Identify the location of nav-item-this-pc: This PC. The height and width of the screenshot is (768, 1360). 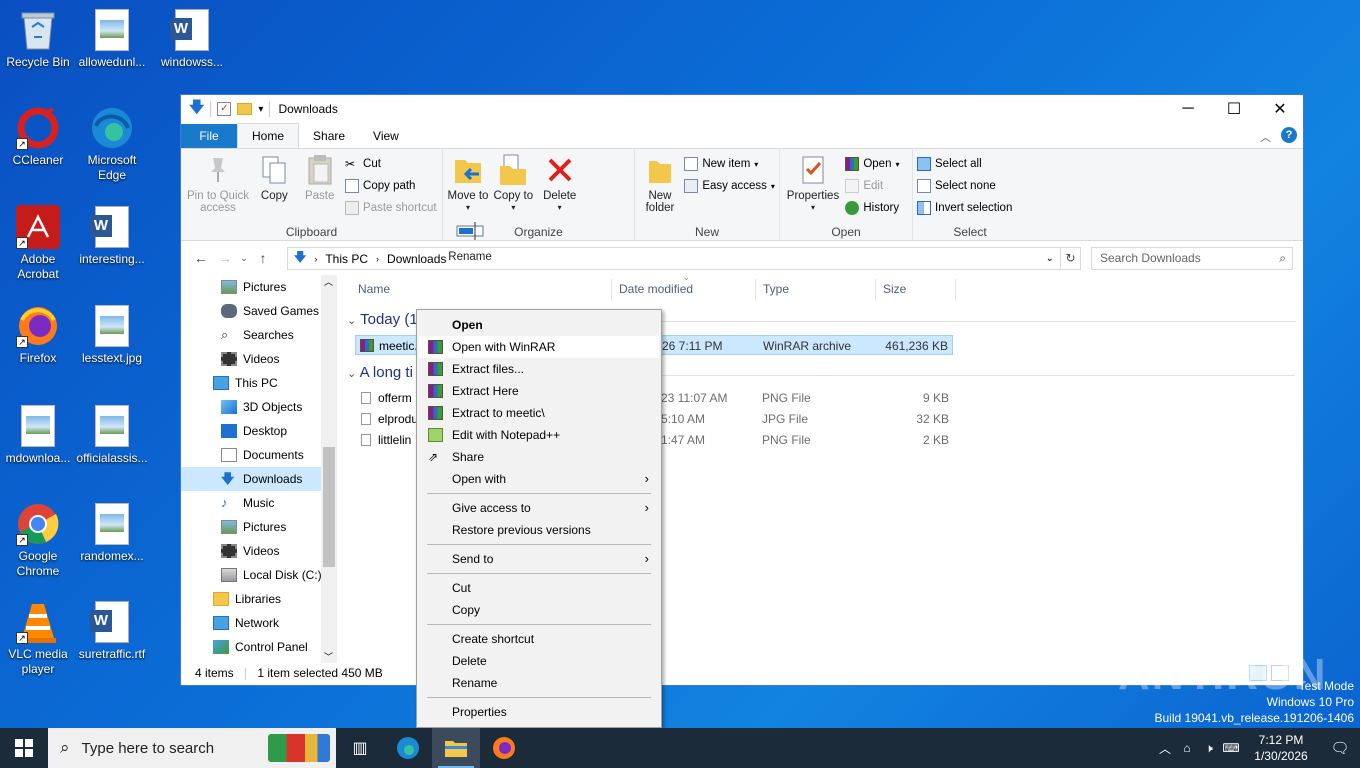
(259, 383).